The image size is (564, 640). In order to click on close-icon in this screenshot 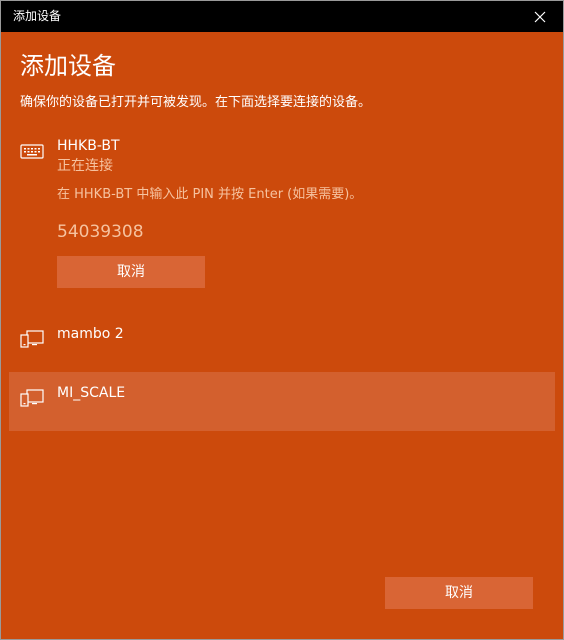, I will do `click(540, 16)`.